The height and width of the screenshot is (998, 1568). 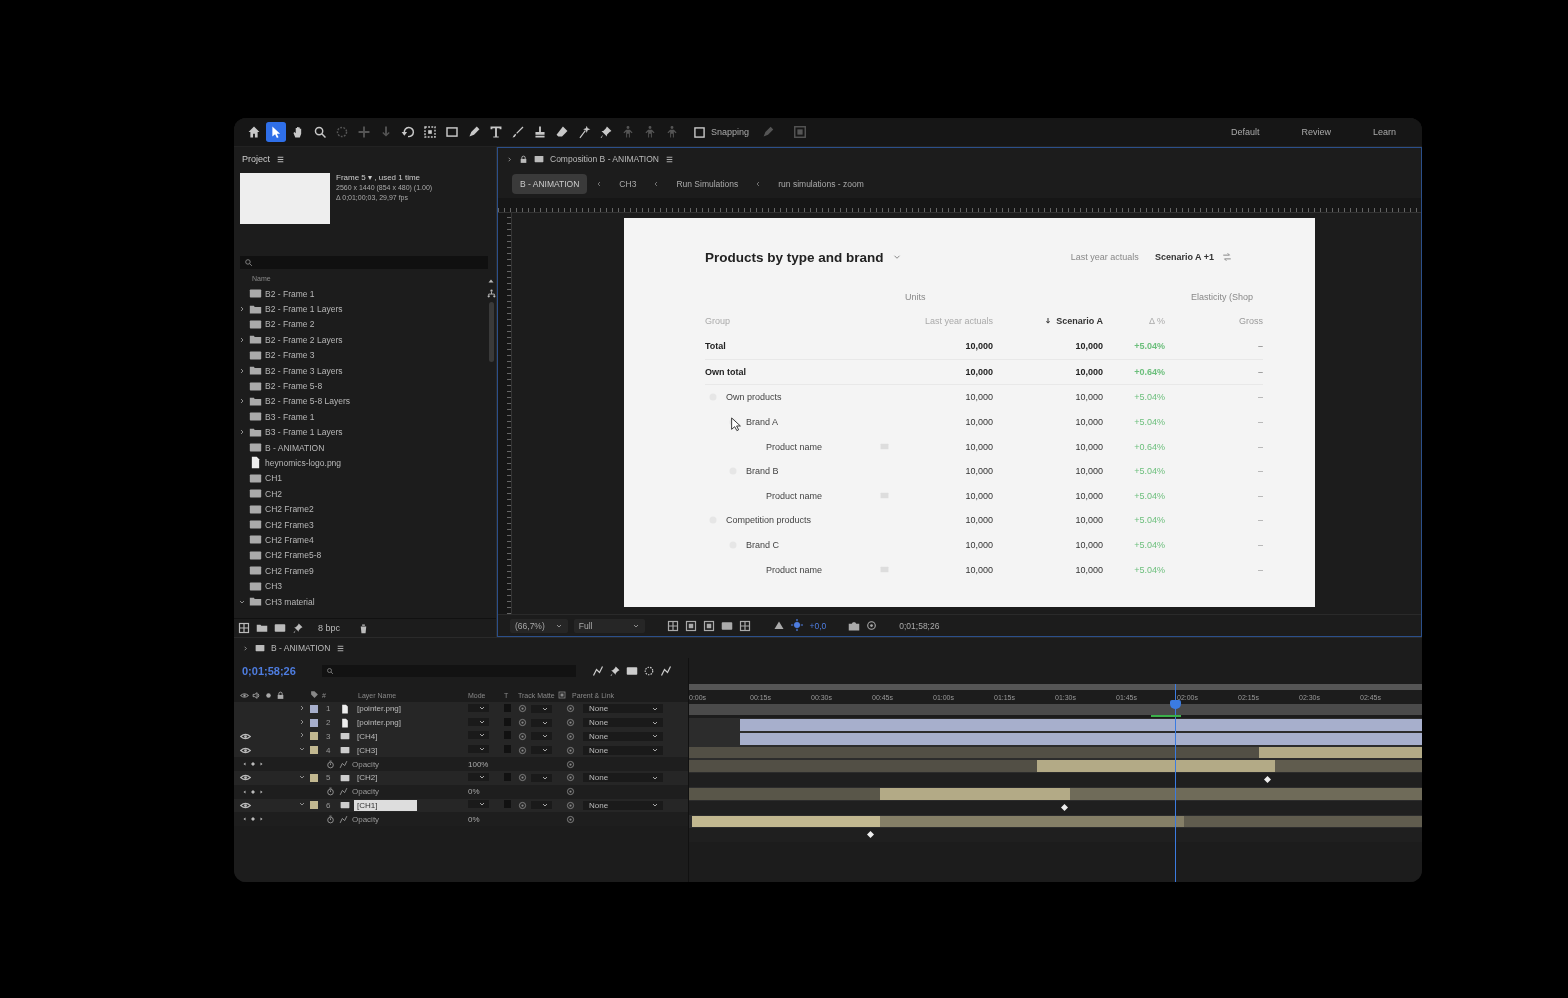 What do you see at coordinates (256, 695) in the screenshot?
I see `speaker-icon` at bounding box center [256, 695].